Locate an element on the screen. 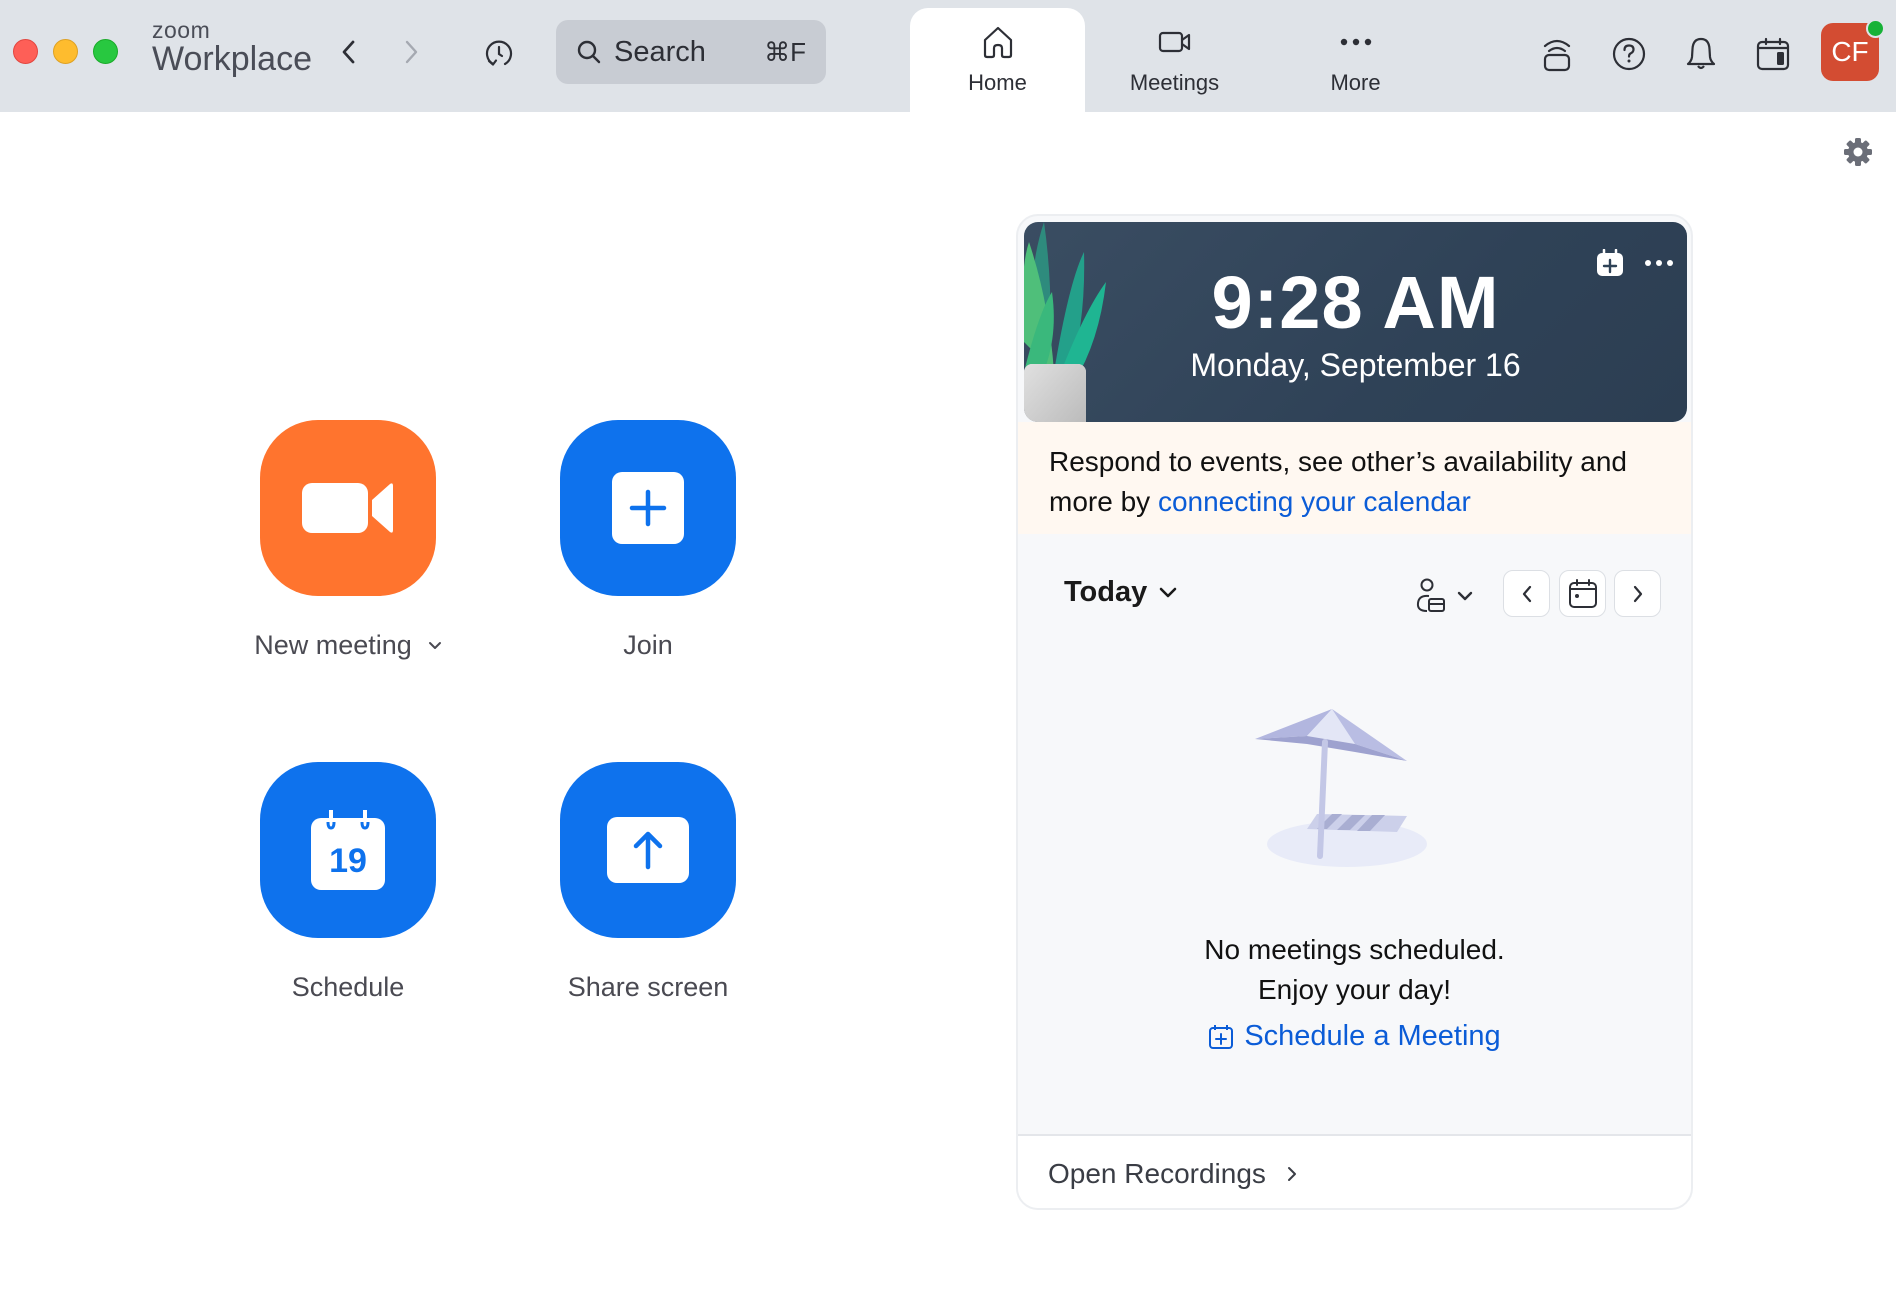 The width and height of the screenshot is (1896, 1302). new-meeting-text: New meeting is located at coordinates (333, 645).